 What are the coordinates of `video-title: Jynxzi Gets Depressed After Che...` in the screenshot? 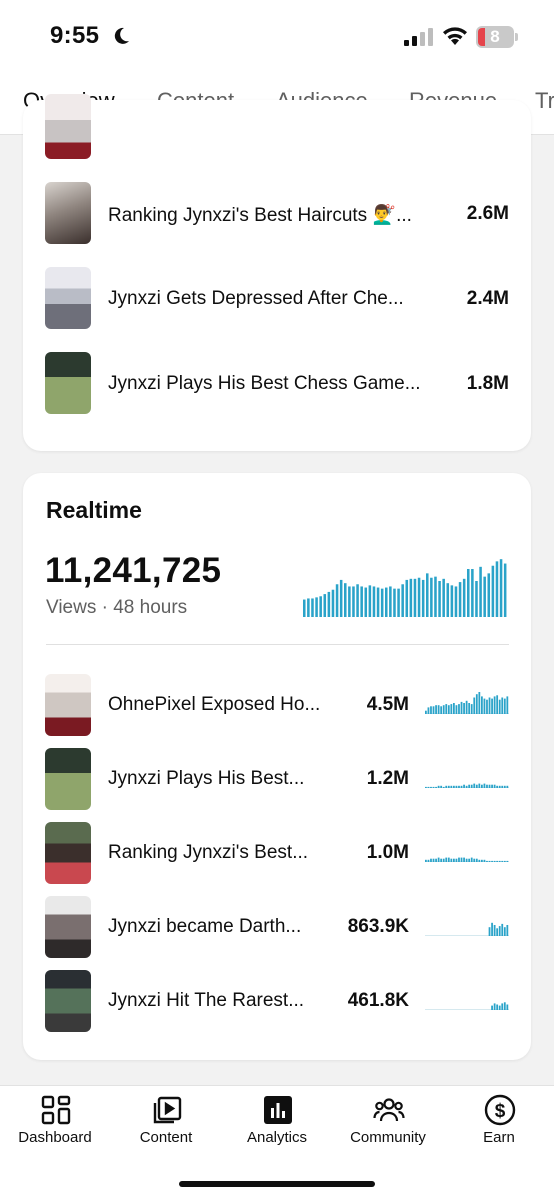 It's located at (273, 299).